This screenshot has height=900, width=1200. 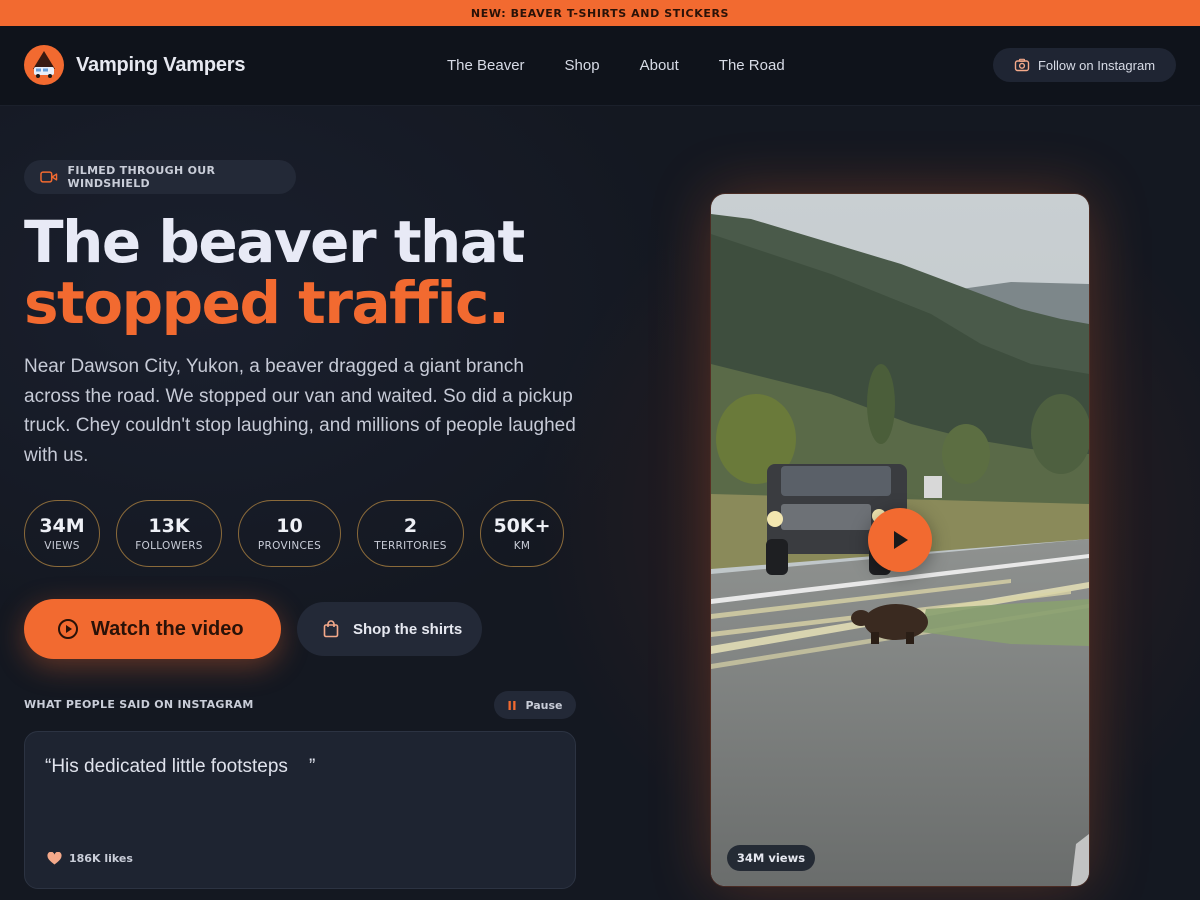 What do you see at coordinates (544, 705) in the screenshot?
I see `pause-label: Pause` at bounding box center [544, 705].